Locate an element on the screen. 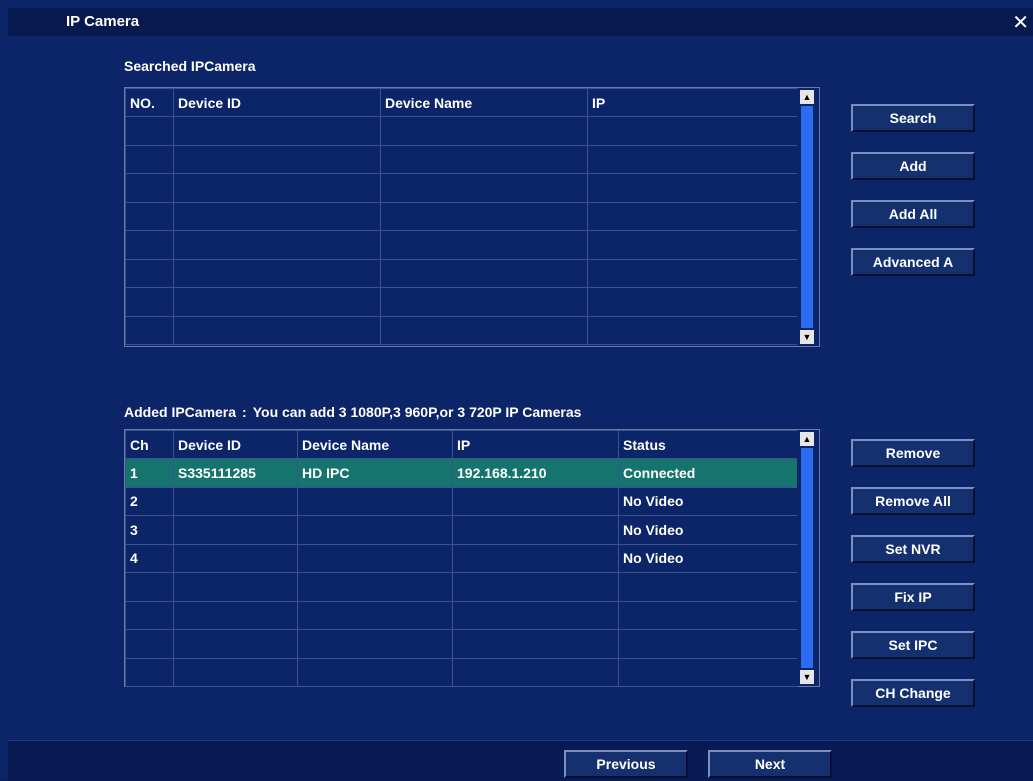 The image size is (1033, 781). window-title: IP Camera is located at coordinates (103, 21).